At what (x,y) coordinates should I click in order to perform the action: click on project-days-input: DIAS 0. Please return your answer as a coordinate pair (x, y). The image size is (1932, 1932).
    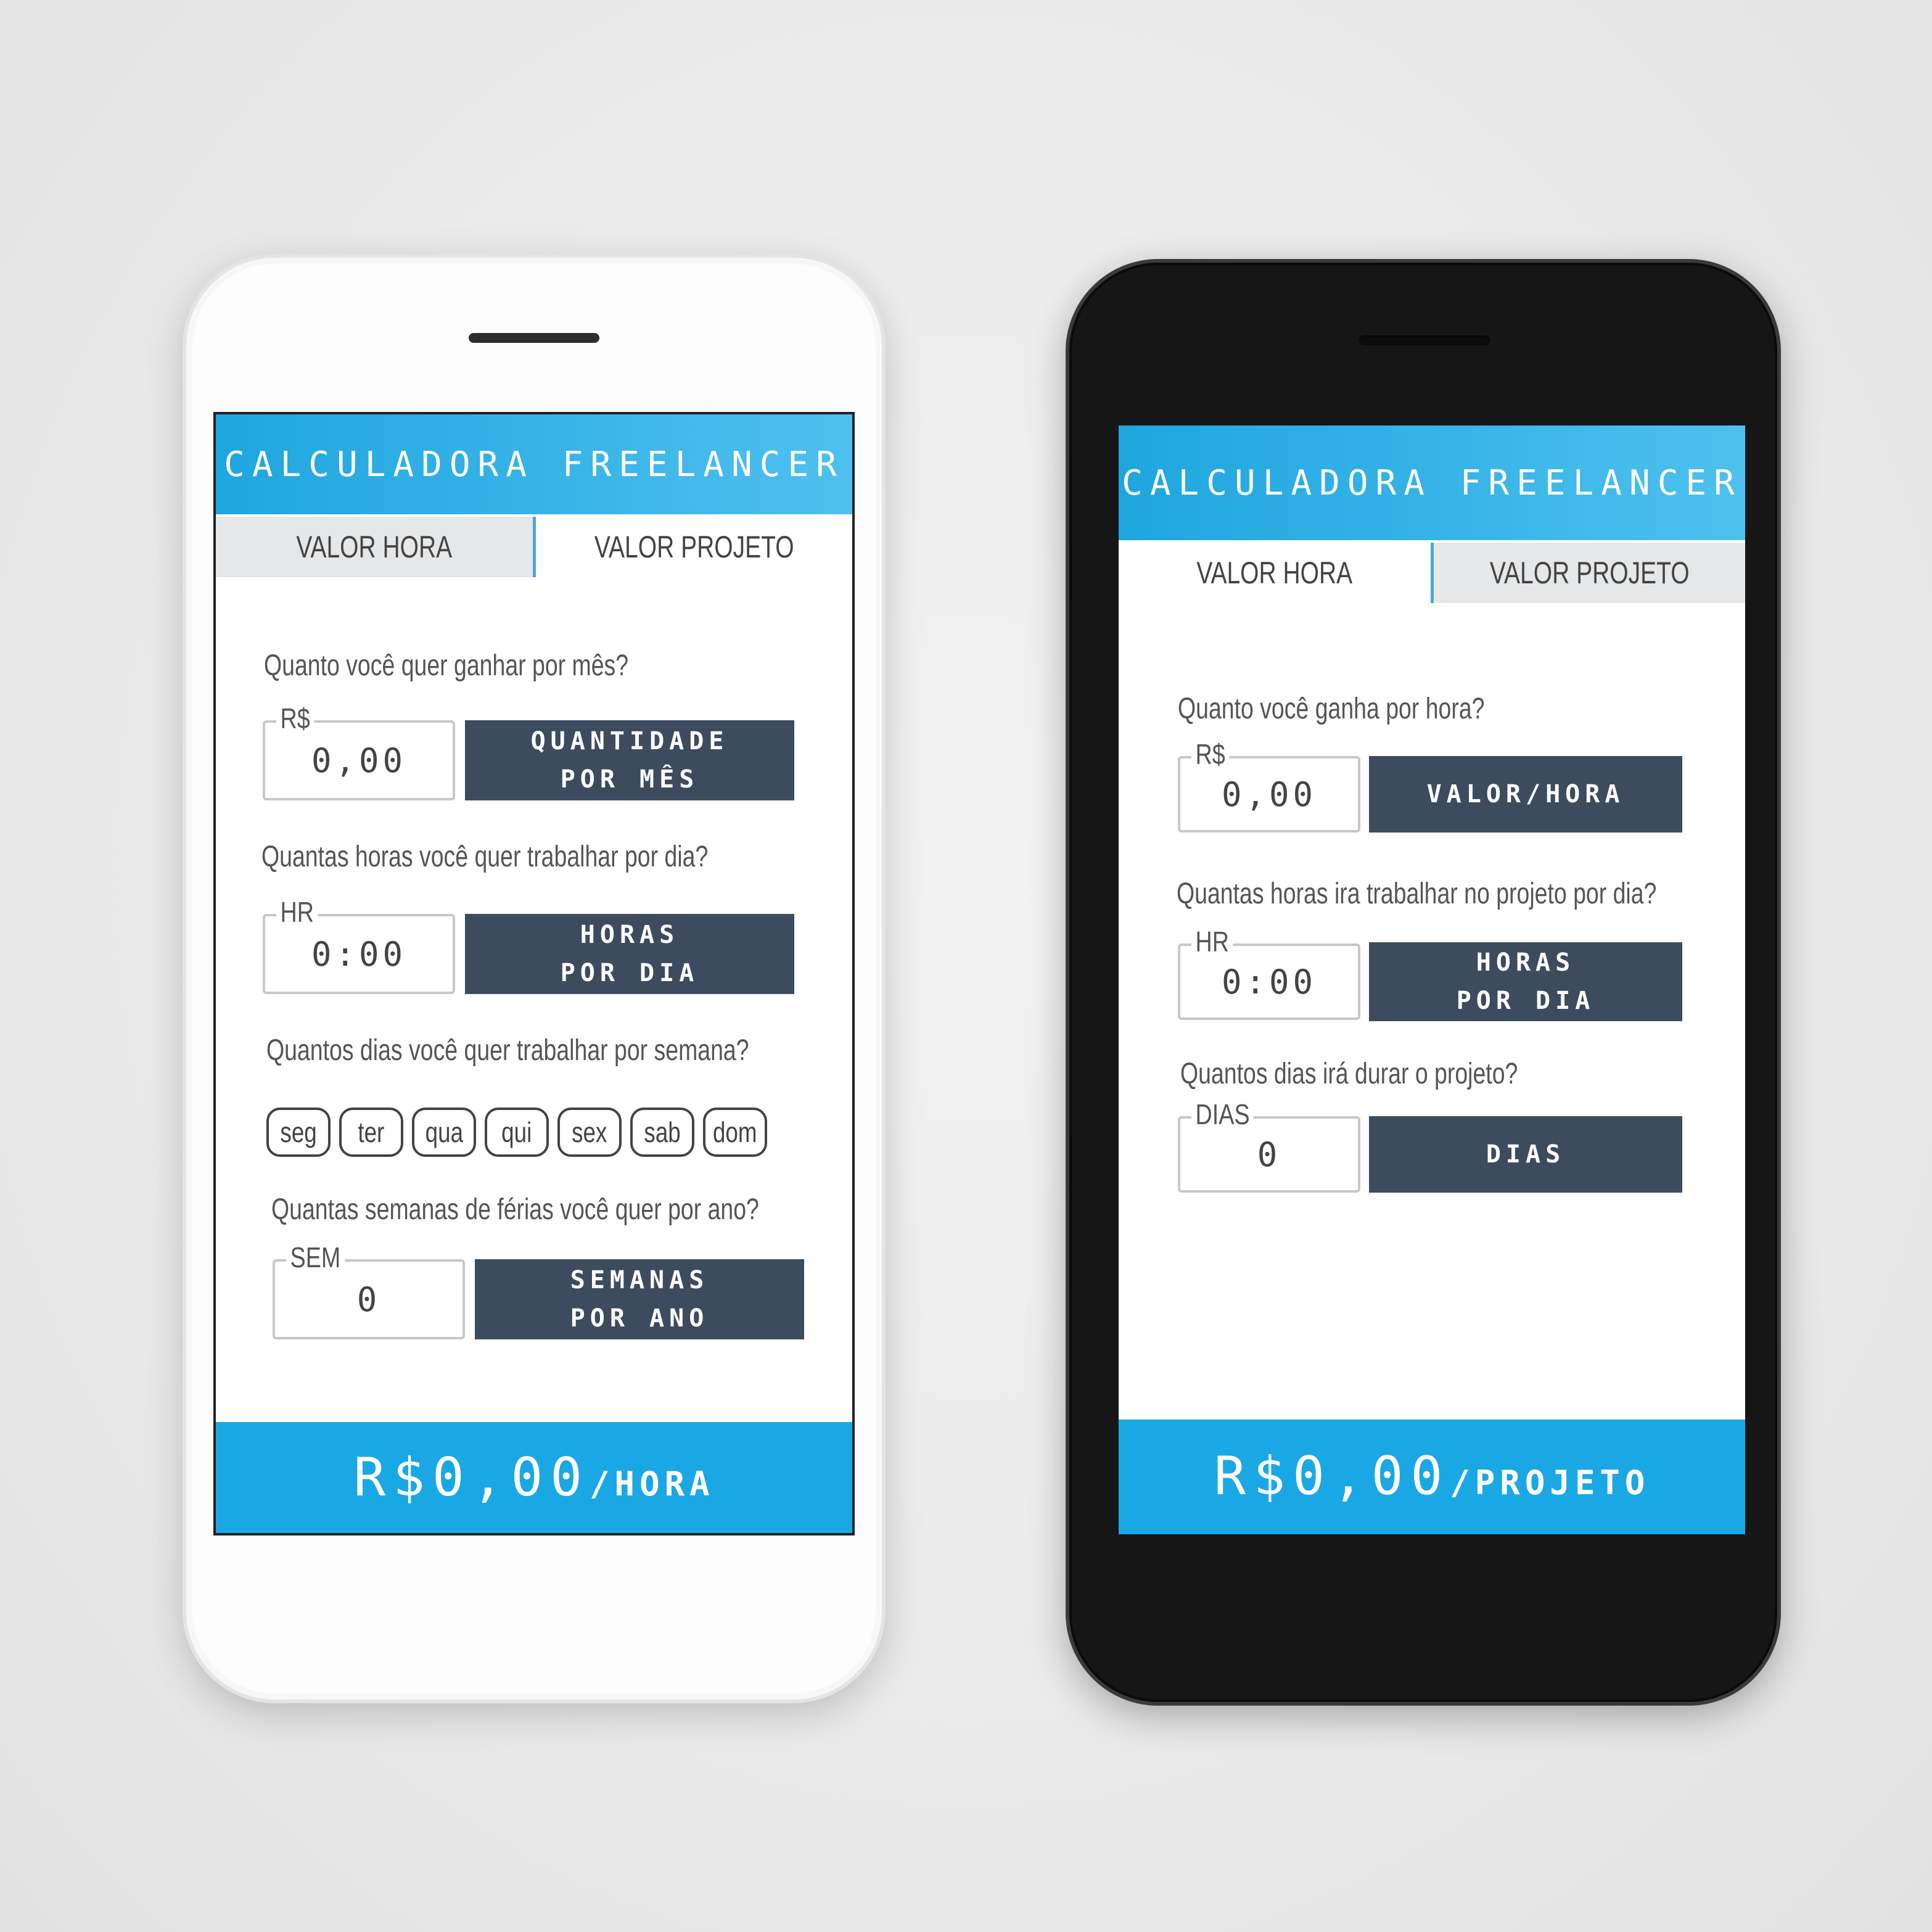
    Looking at the image, I should click on (1269, 1145).